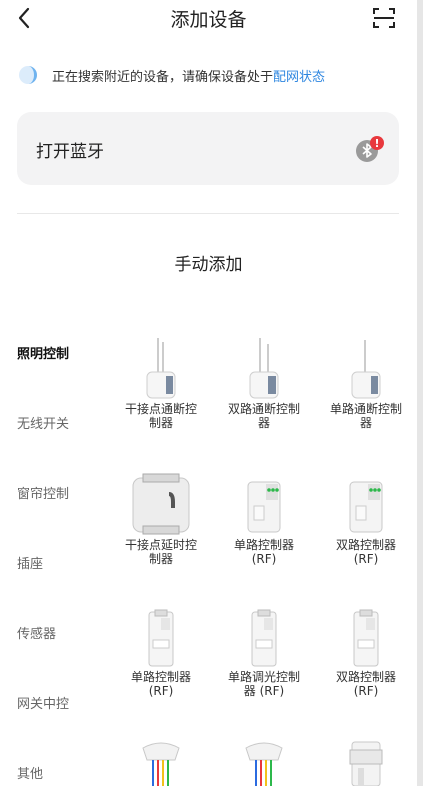  I want to click on open-bluetooth-card: 打开蓝牙 !, so click(208, 148).